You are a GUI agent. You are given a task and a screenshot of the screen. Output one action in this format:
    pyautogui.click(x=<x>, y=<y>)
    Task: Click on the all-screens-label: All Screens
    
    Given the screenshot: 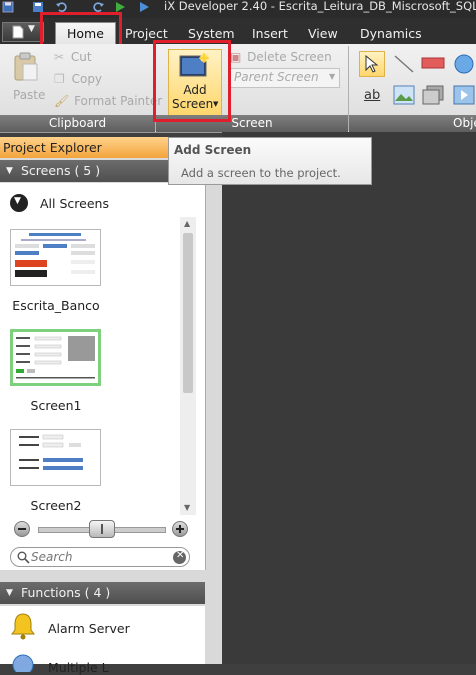 What is the action you would take?
    pyautogui.click(x=74, y=203)
    